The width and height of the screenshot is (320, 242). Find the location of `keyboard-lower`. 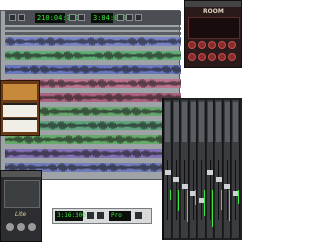

keyboard-lower is located at coordinates (20, 125).